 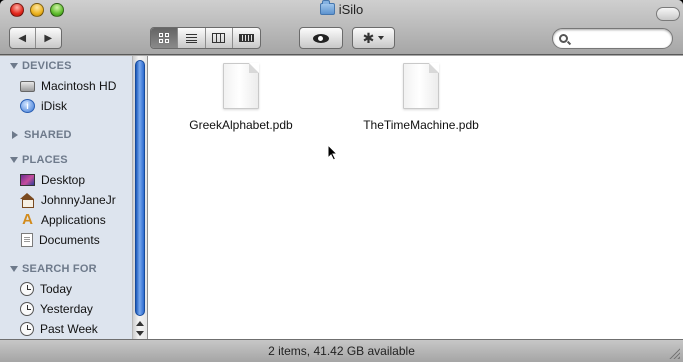 I want to click on sidebar-item-label: Documents, so click(x=69, y=240).